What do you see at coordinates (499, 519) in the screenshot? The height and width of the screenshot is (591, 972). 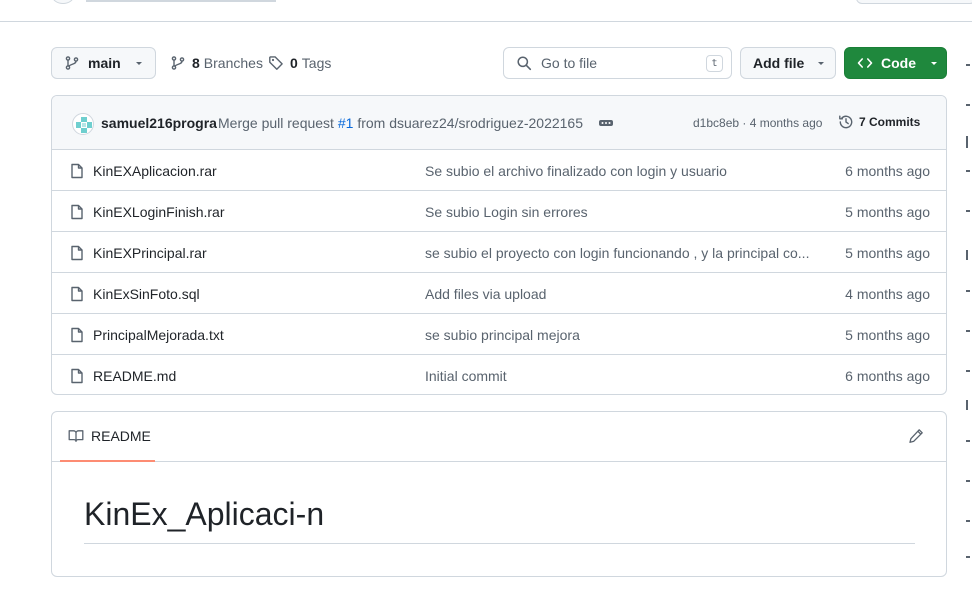 I see `readme-heading: KinEx_Aplicaci-n` at bounding box center [499, 519].